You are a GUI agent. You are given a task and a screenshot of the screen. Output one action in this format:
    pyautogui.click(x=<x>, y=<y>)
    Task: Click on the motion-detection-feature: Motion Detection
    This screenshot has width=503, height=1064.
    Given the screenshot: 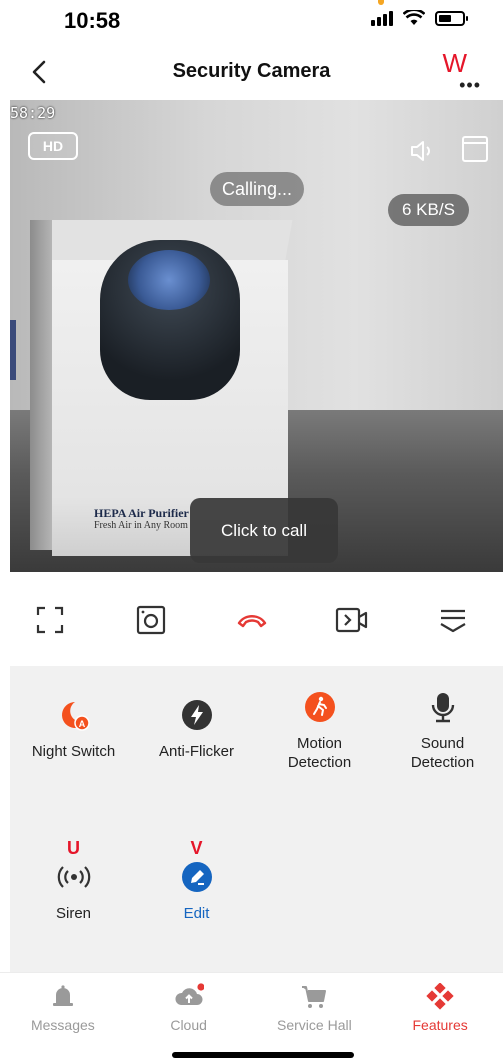 What is the action you would take?
    pyautogui.click(x=319, y=732)
    